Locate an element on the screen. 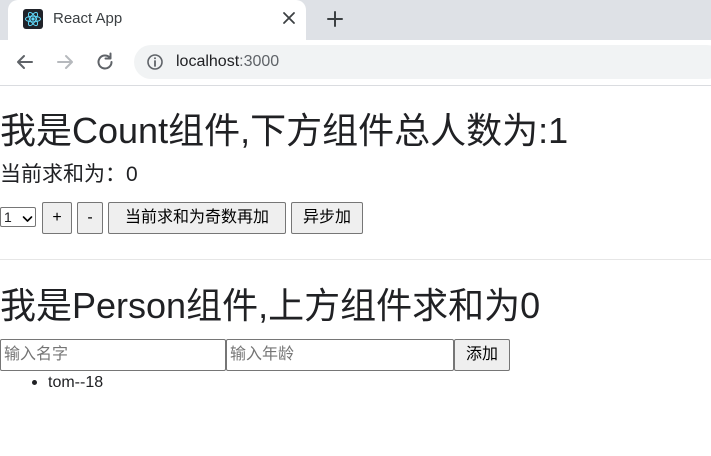 The width and height of the screenshot is (711, 456). plus-icon is located at coordinates (335, 19).